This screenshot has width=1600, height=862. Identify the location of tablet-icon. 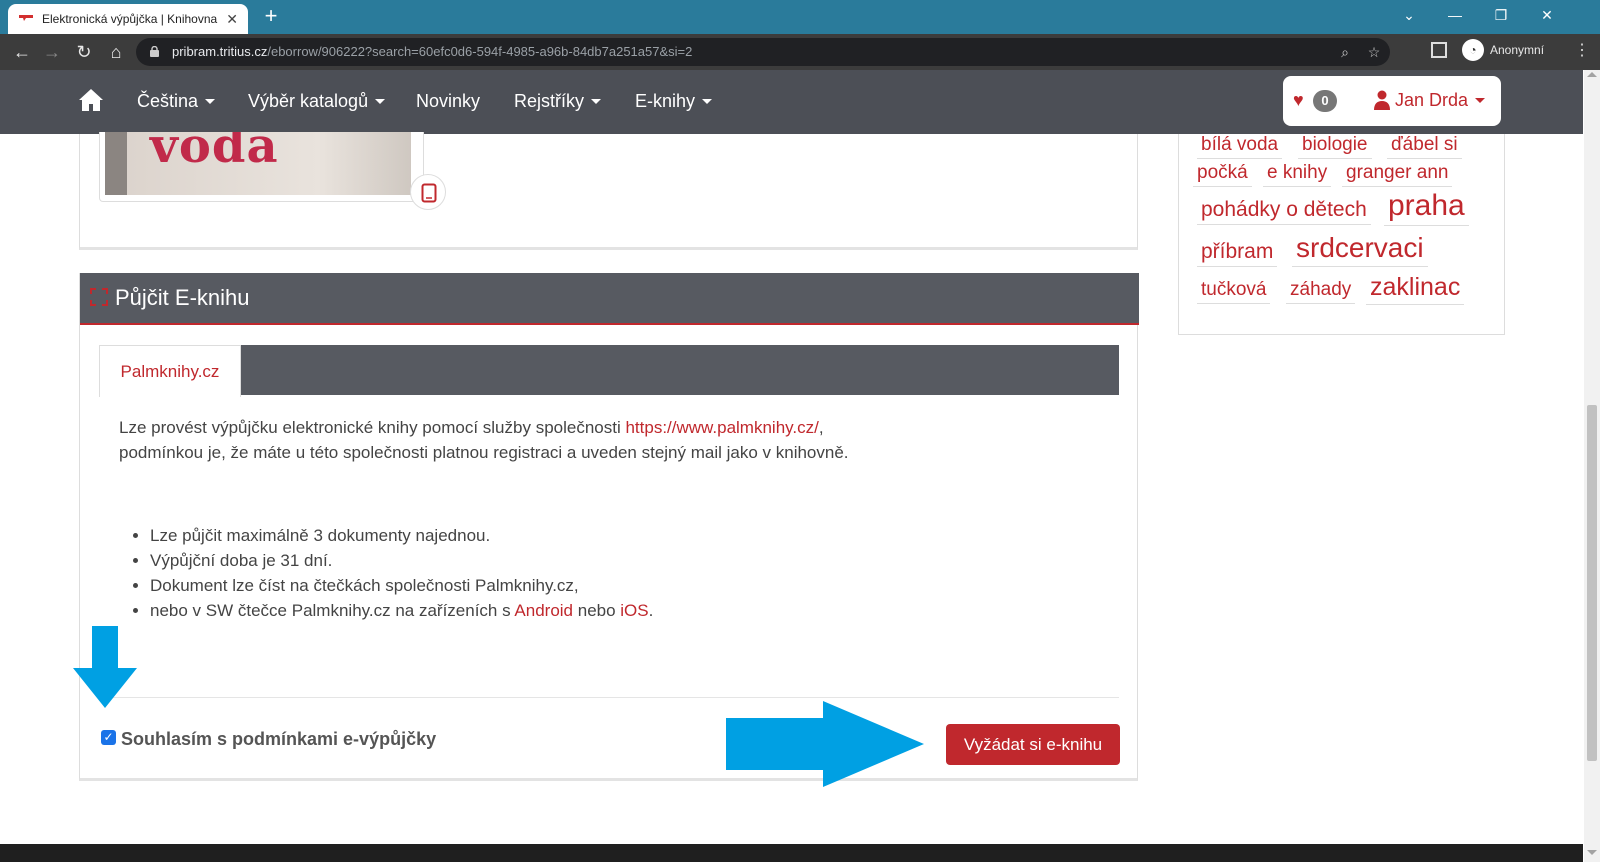
(429, 193).